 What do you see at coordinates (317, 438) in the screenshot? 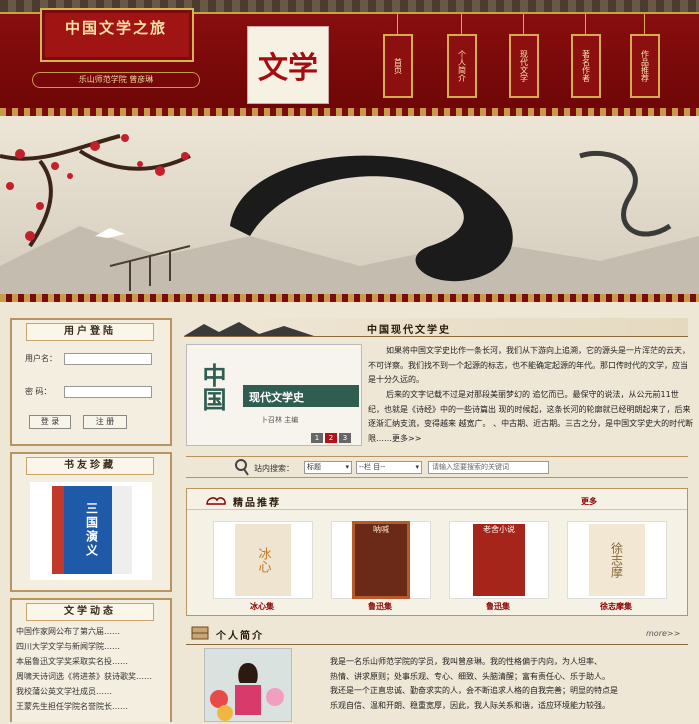
I see `pager-1: 1` at bounding box center [317, 438].